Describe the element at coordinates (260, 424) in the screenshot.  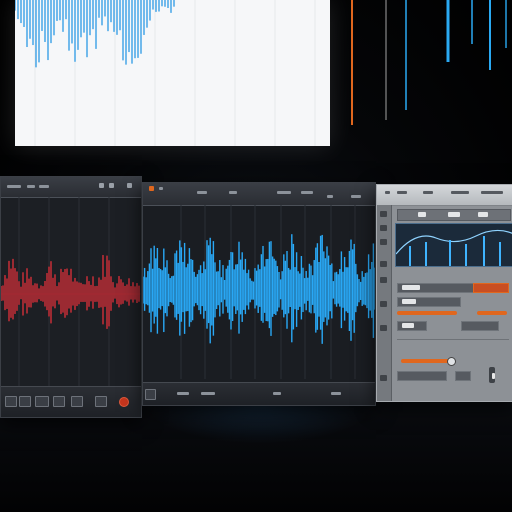
I see `screen-reflection` at that location.